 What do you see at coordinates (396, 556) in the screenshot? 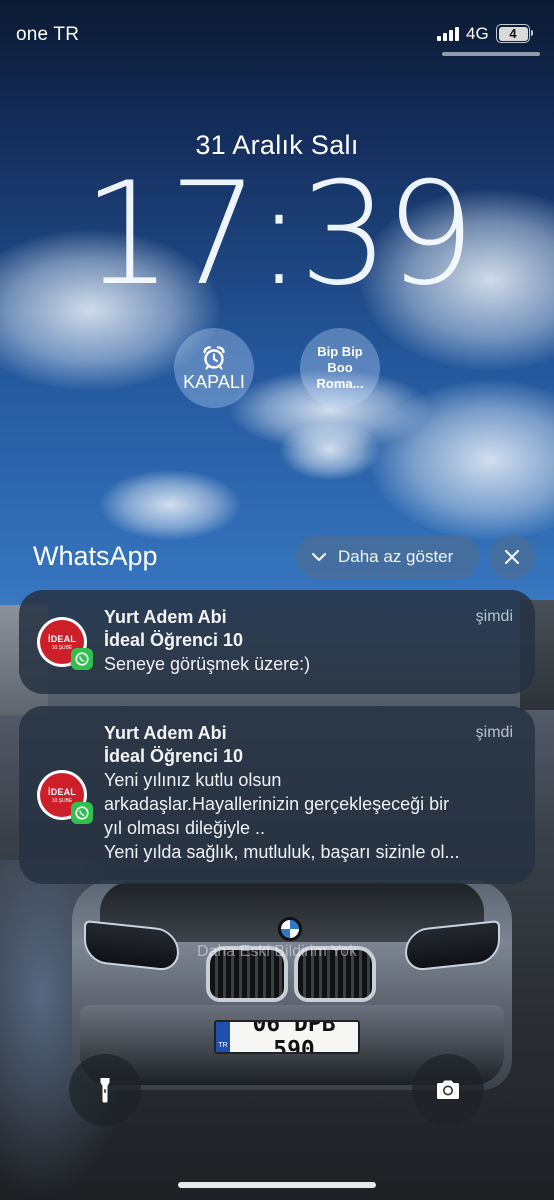
I see `show-less-label: Daha az göster` at bounding box center [396, 556].